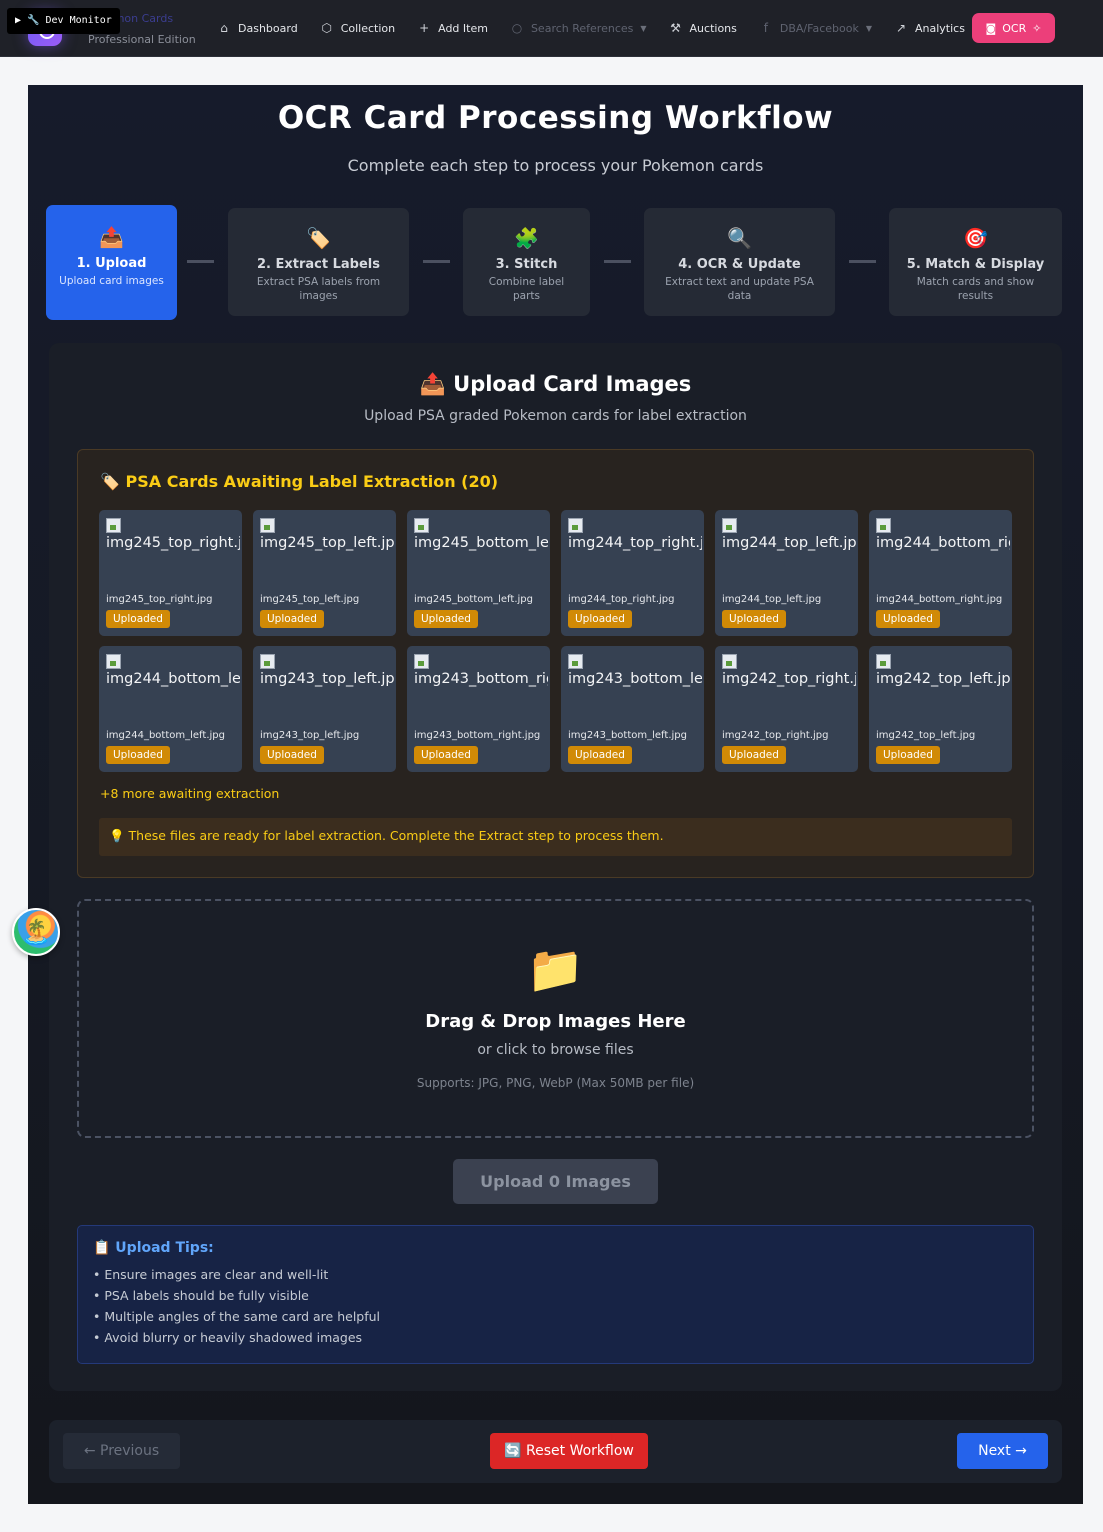  I want to click on dropzone-title: Drag & Drop Images Here, so click(555, 1021).